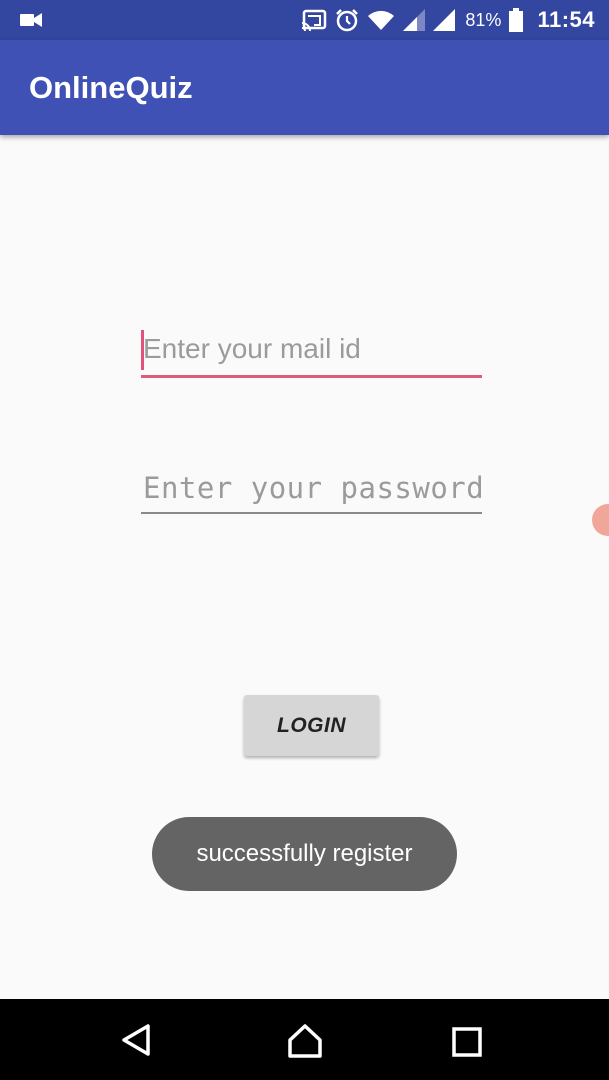 The height and width of the screenshot is (1080, 609). I want to click on clock: 11:54, so click(566, 19).